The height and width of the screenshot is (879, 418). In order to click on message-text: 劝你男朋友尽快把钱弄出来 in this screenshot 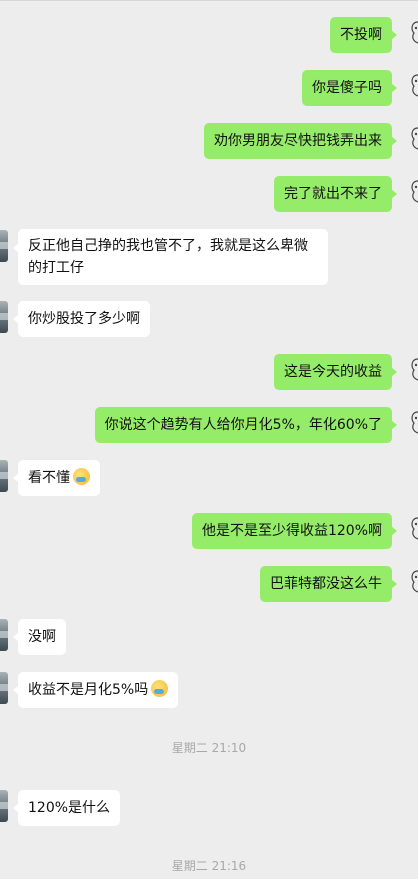, I will do `click(298, 141)`.